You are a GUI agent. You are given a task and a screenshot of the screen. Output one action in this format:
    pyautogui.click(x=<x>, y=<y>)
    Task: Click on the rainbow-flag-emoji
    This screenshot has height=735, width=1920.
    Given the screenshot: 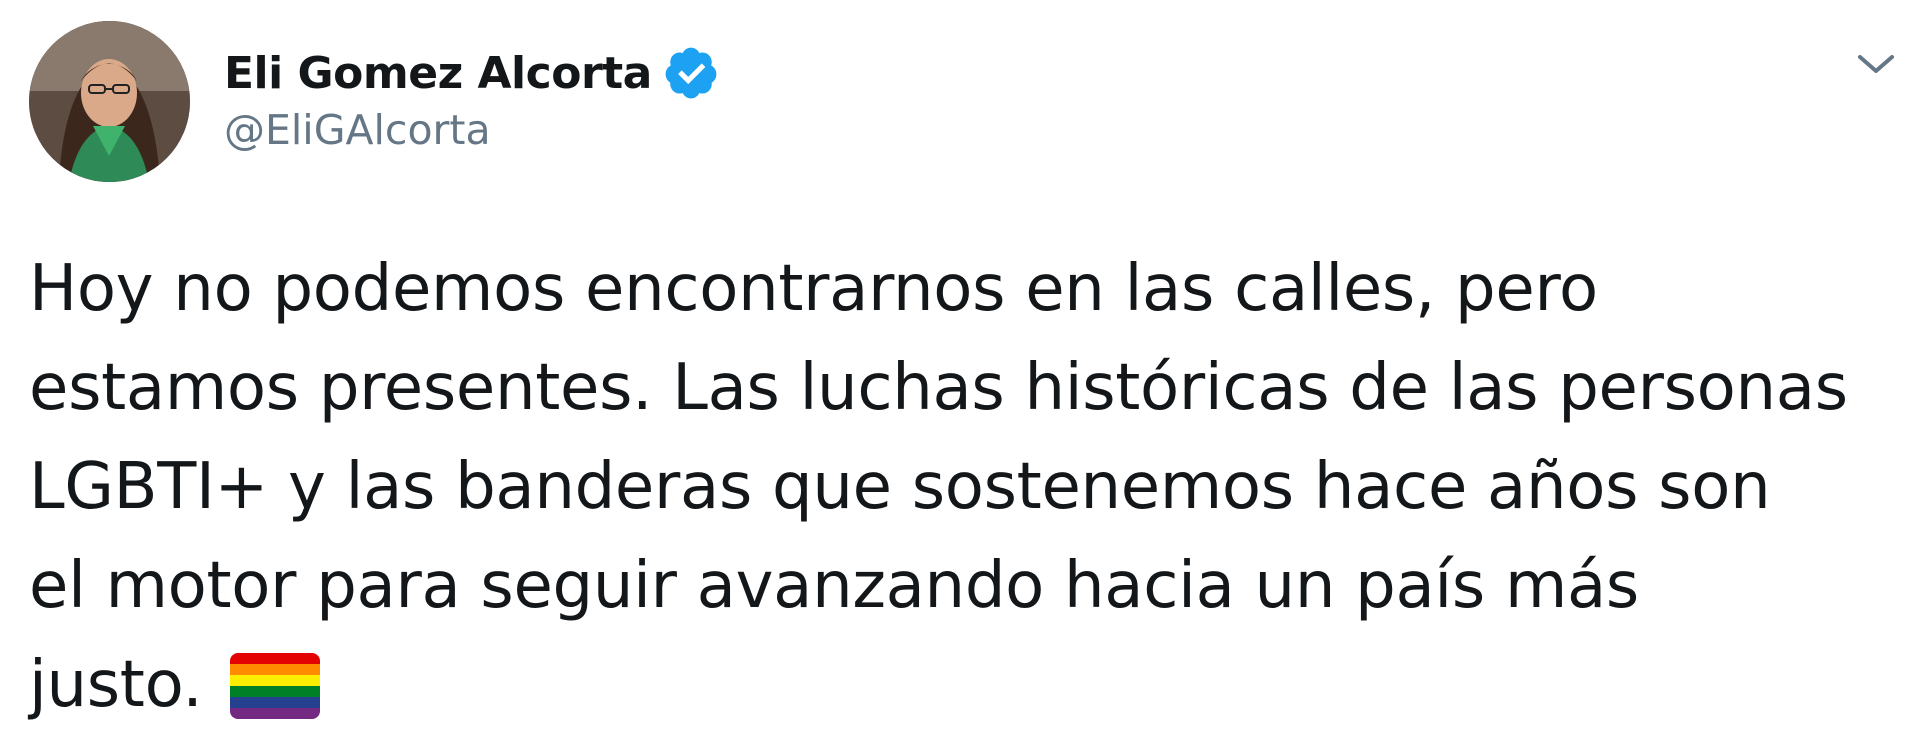 What is the action you would take?
    pyautogui.click(x=275, y=685)
    